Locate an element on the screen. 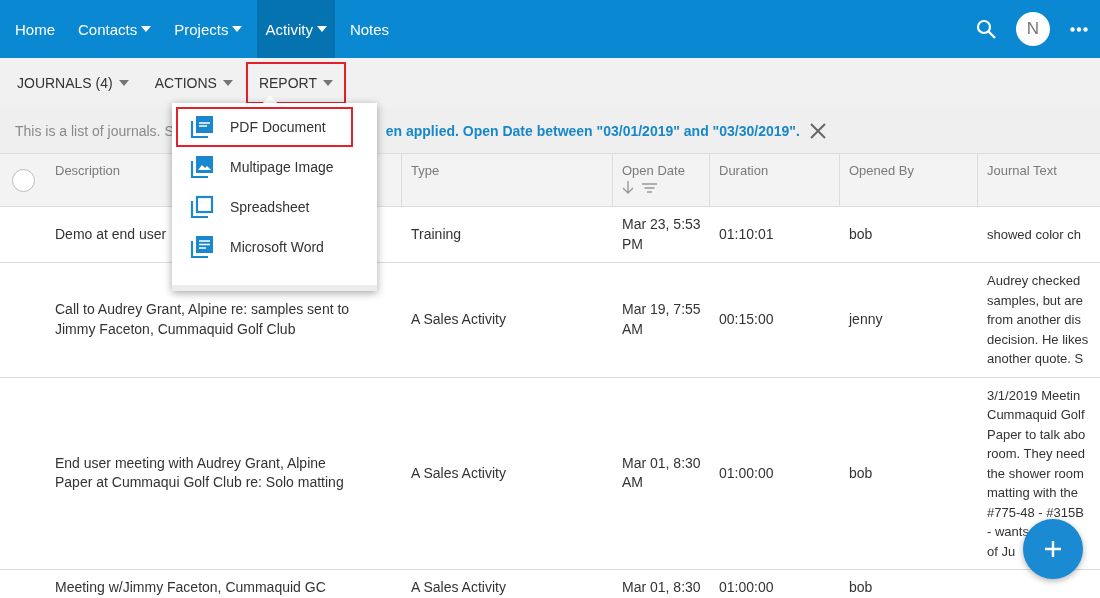 This screenshot has width=1100, height=598. more-icon is located at coordinates (1079, 29).